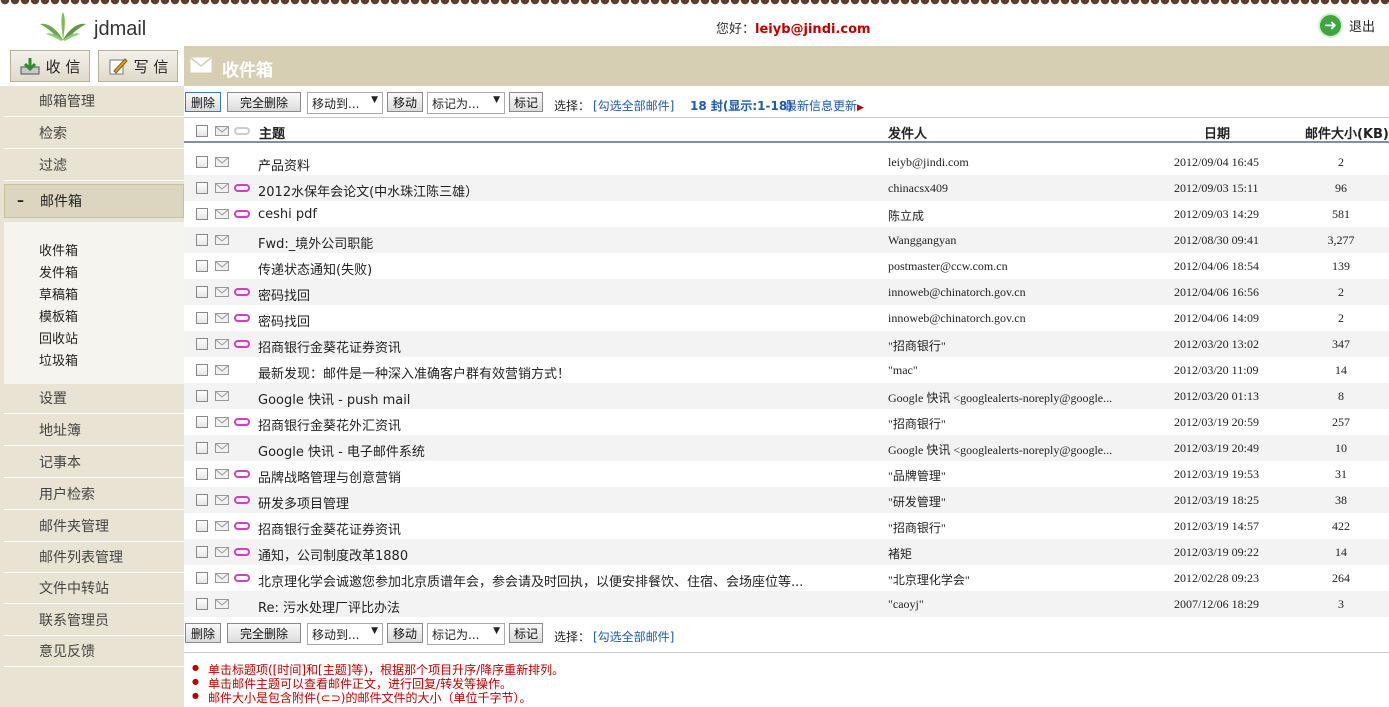 The width and height of the screenshot is (1389, 707). What do you see at coordinates (58, 271) in the screenshot?
I see `folder-sent: 发件箱` at bounding box center [58, 271].